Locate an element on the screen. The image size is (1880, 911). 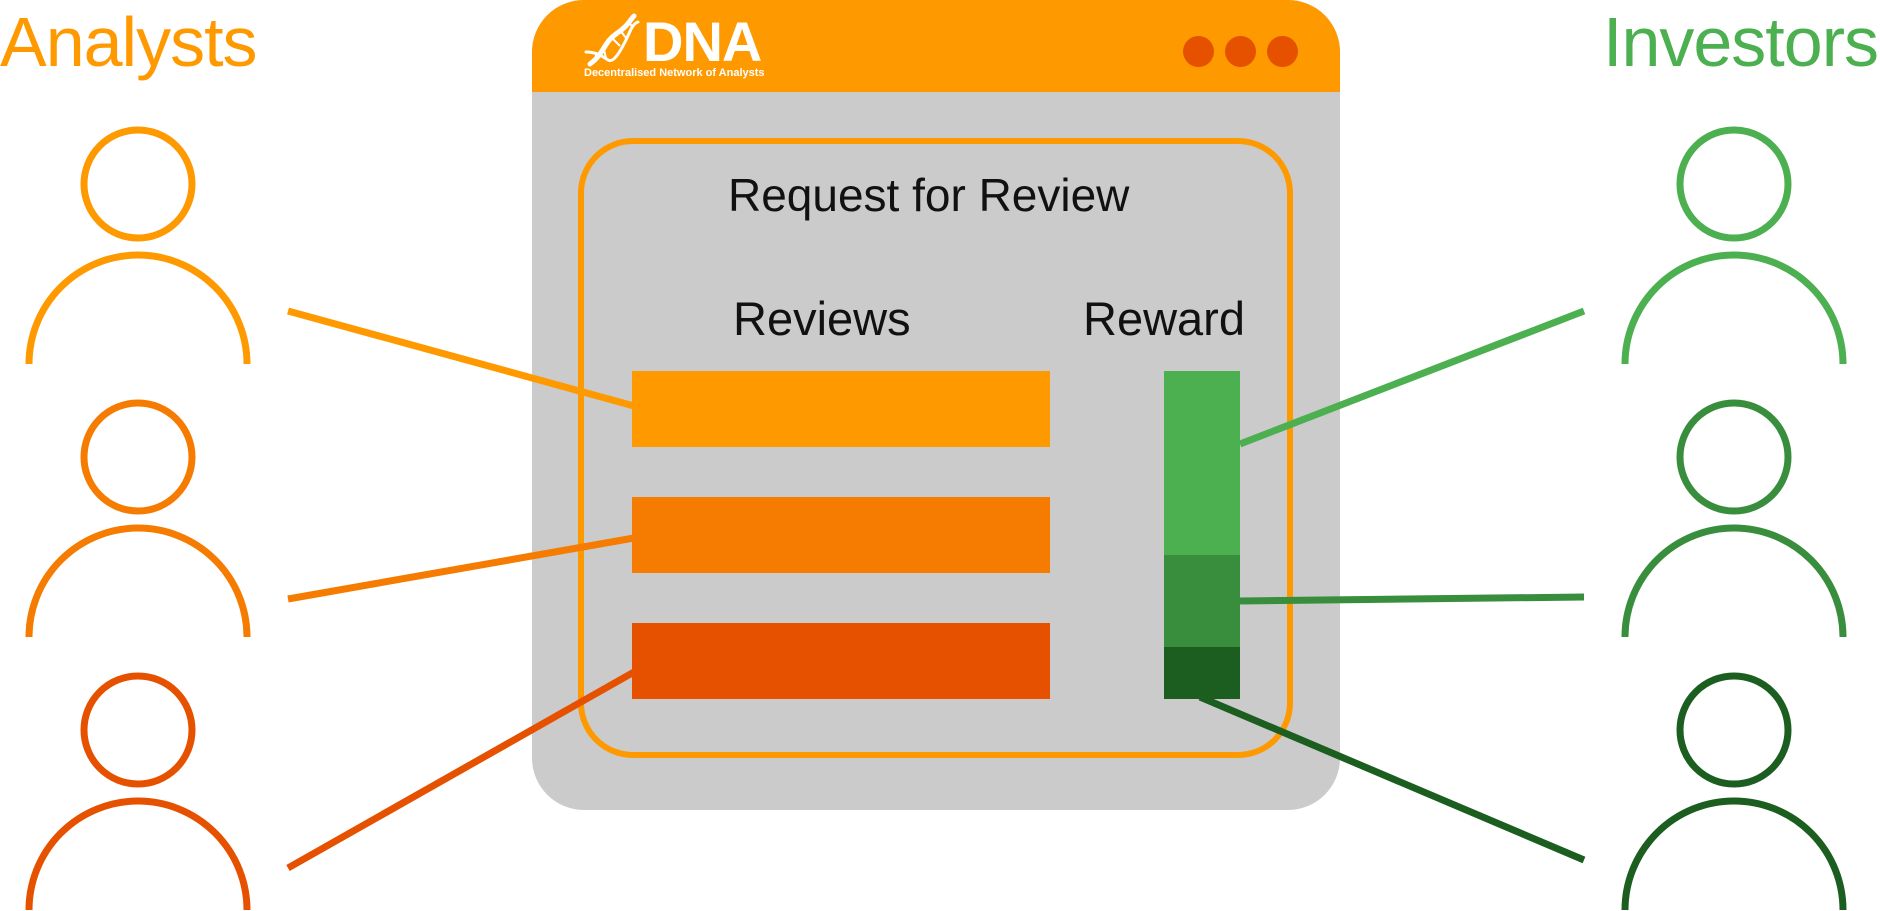
reviews-label: Reviews is located at coordinates (822, 318).